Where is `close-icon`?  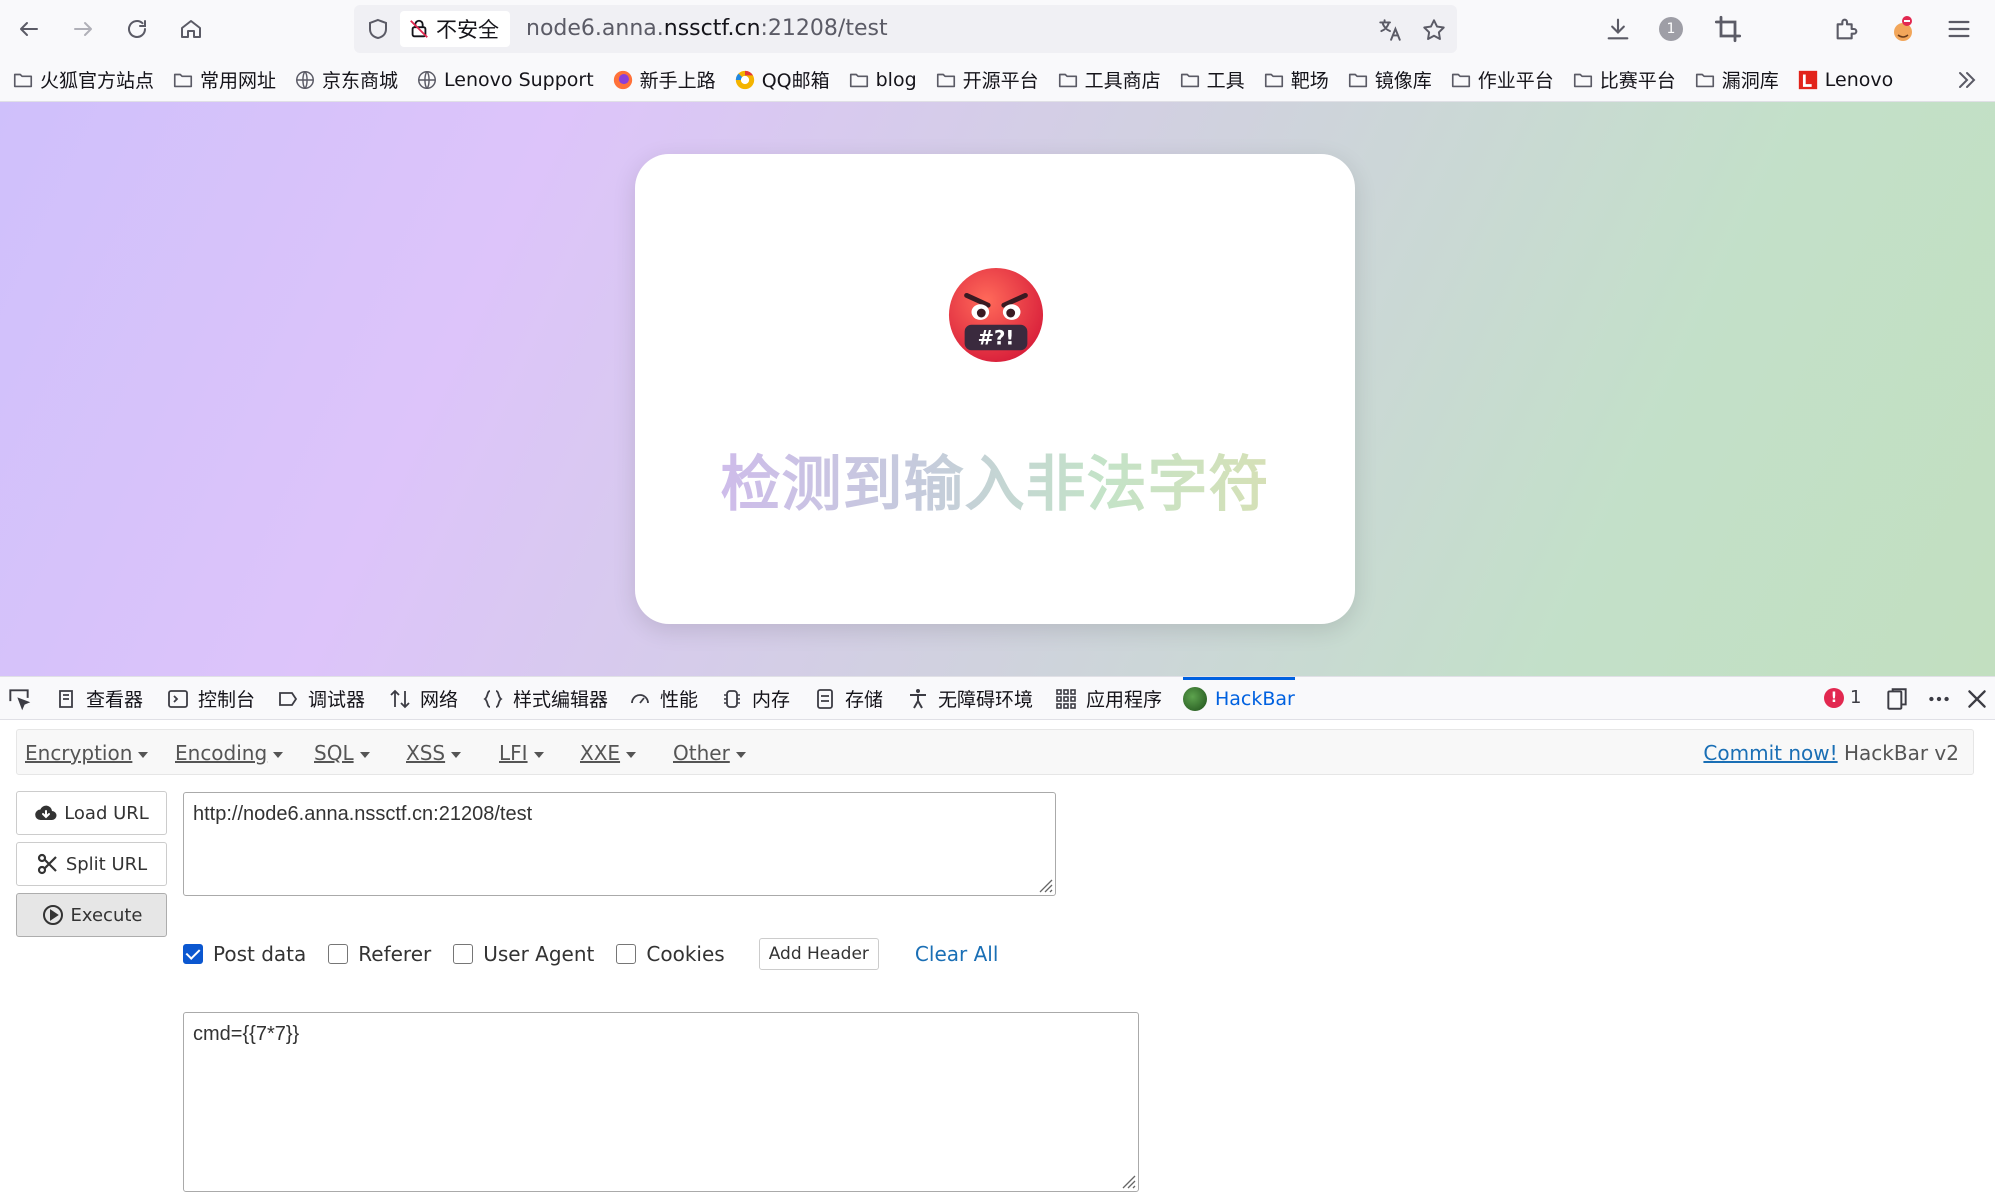 close-icon is located at coordinates (1977, 699).